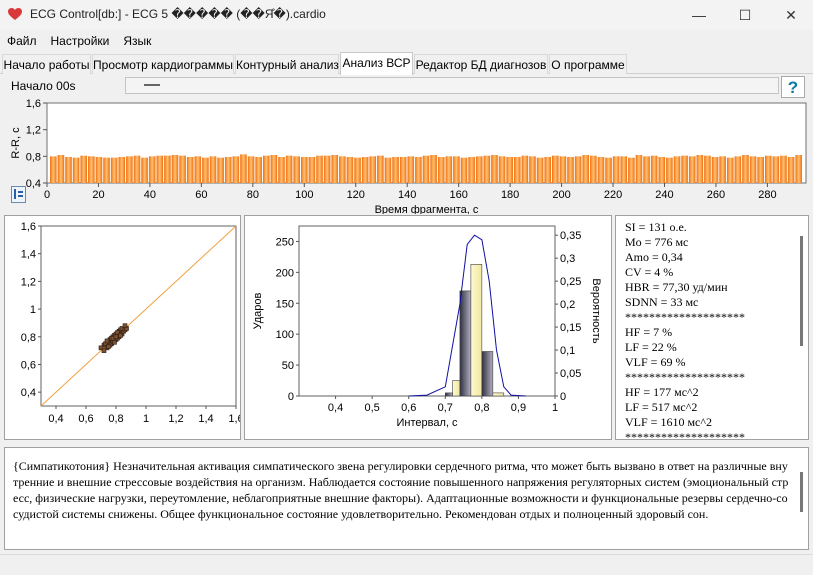 This screenshot has height=575, width=813. I want to click on scatter-y-tick-label: 1,4, so click(28, 255).